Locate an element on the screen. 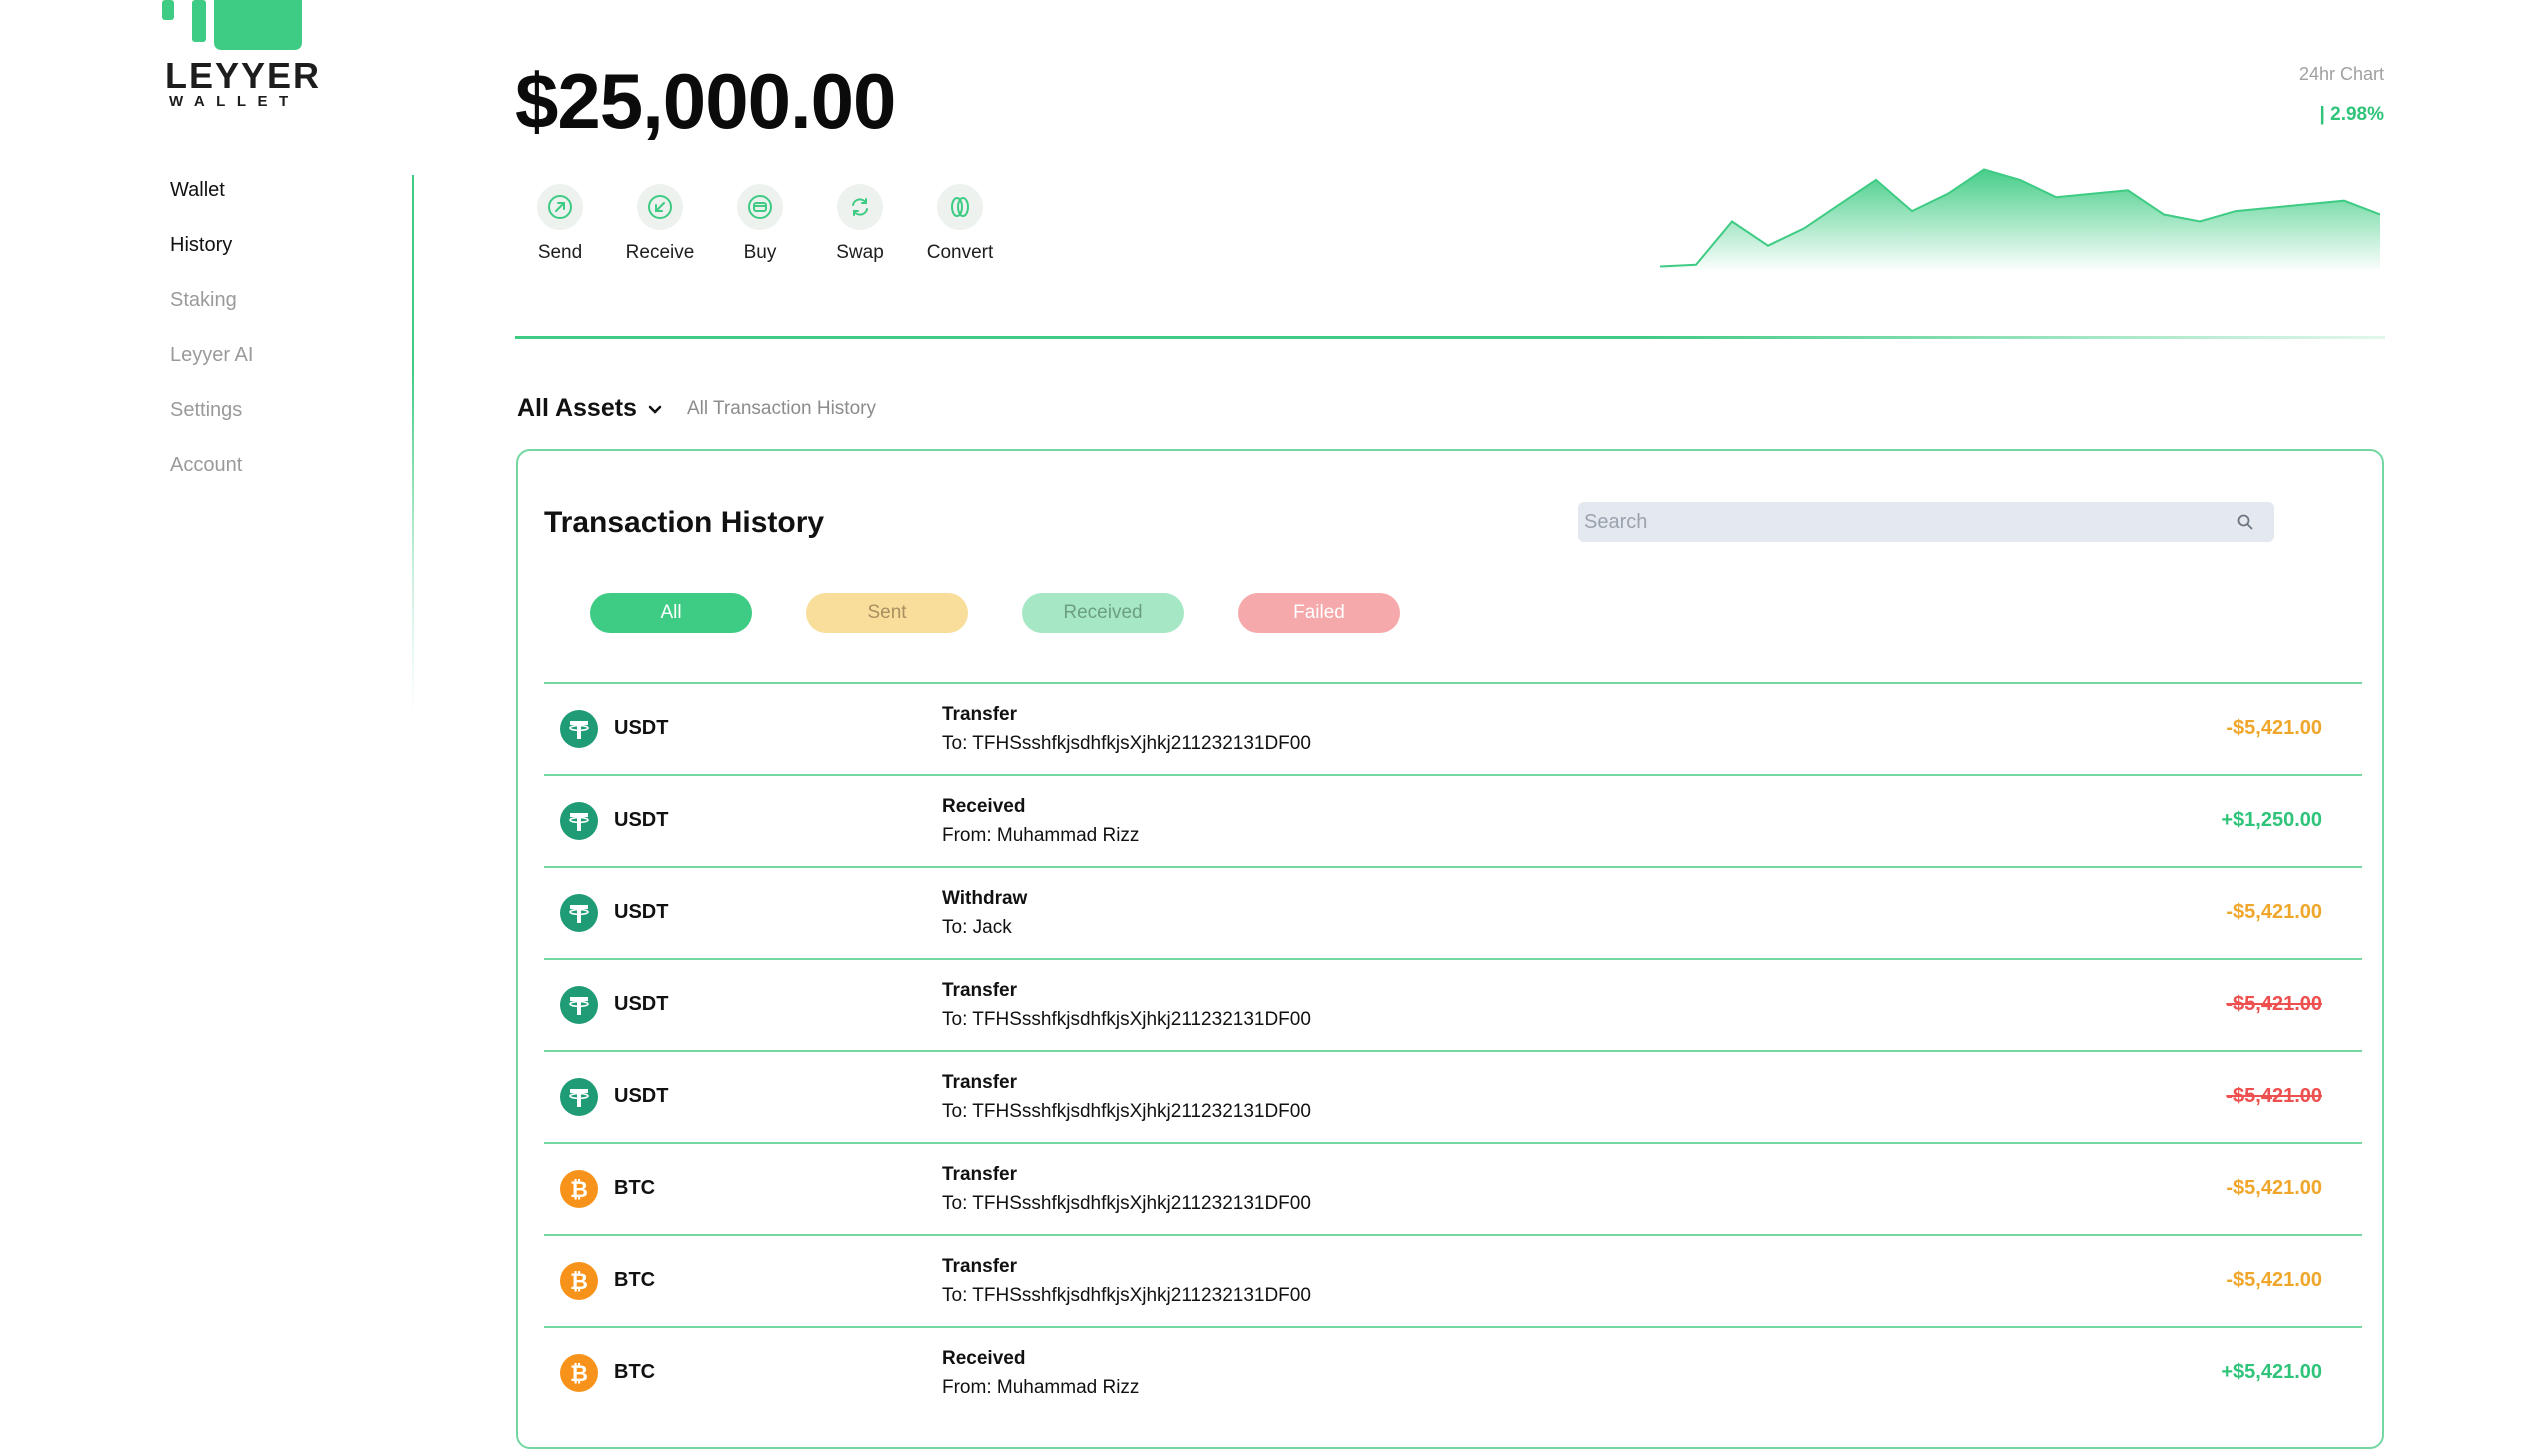 The height and width of the screenshot is (1449, 2542). transaction-history-title: Transaction History is located at coordinates (684, 522).